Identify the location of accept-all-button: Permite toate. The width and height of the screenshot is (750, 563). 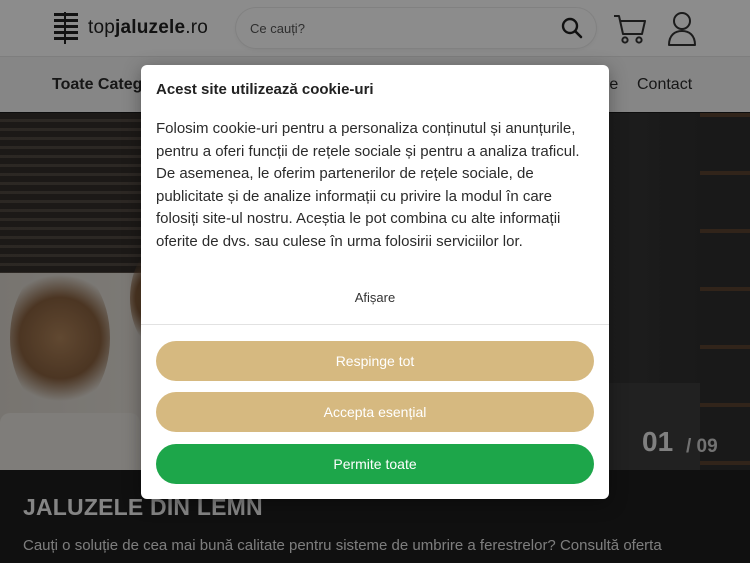
(375, 464).